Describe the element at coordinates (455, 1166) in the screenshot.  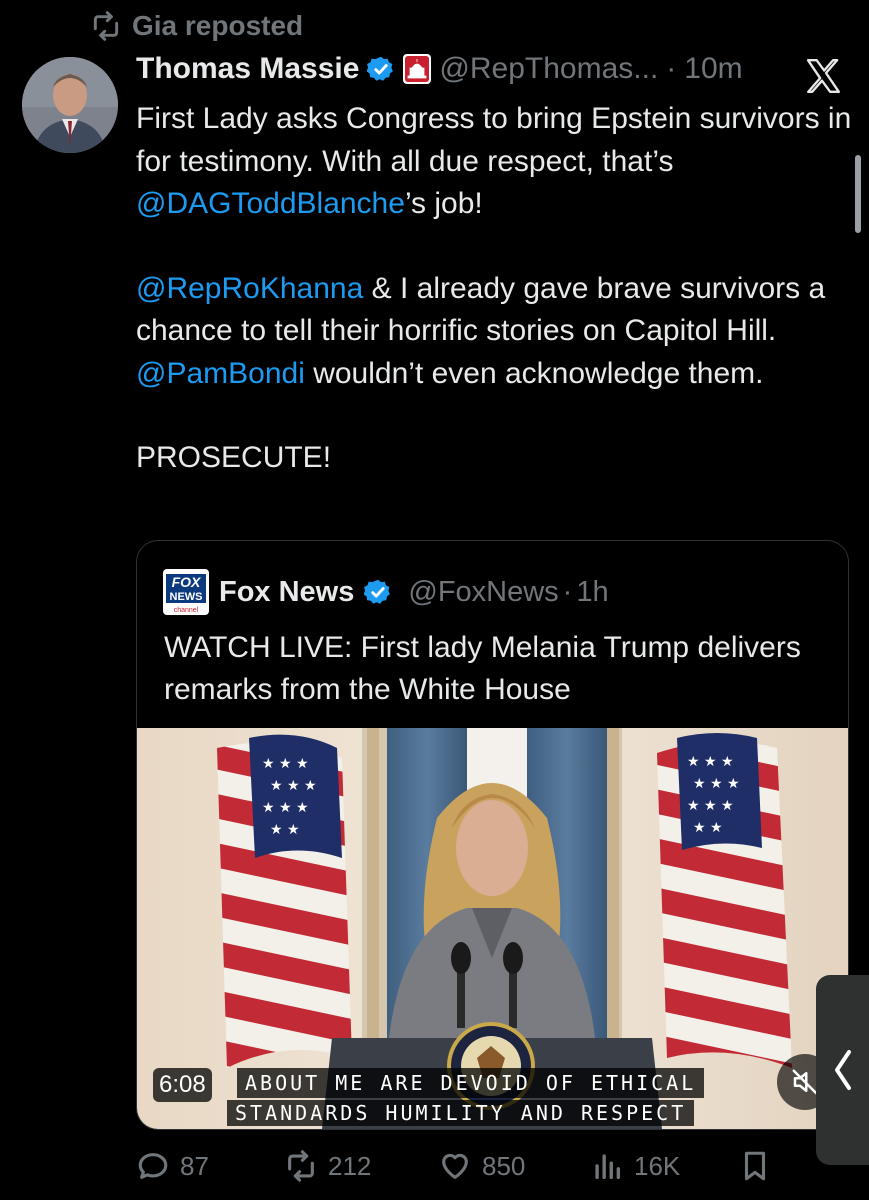
I see `heart-icon` at that location.